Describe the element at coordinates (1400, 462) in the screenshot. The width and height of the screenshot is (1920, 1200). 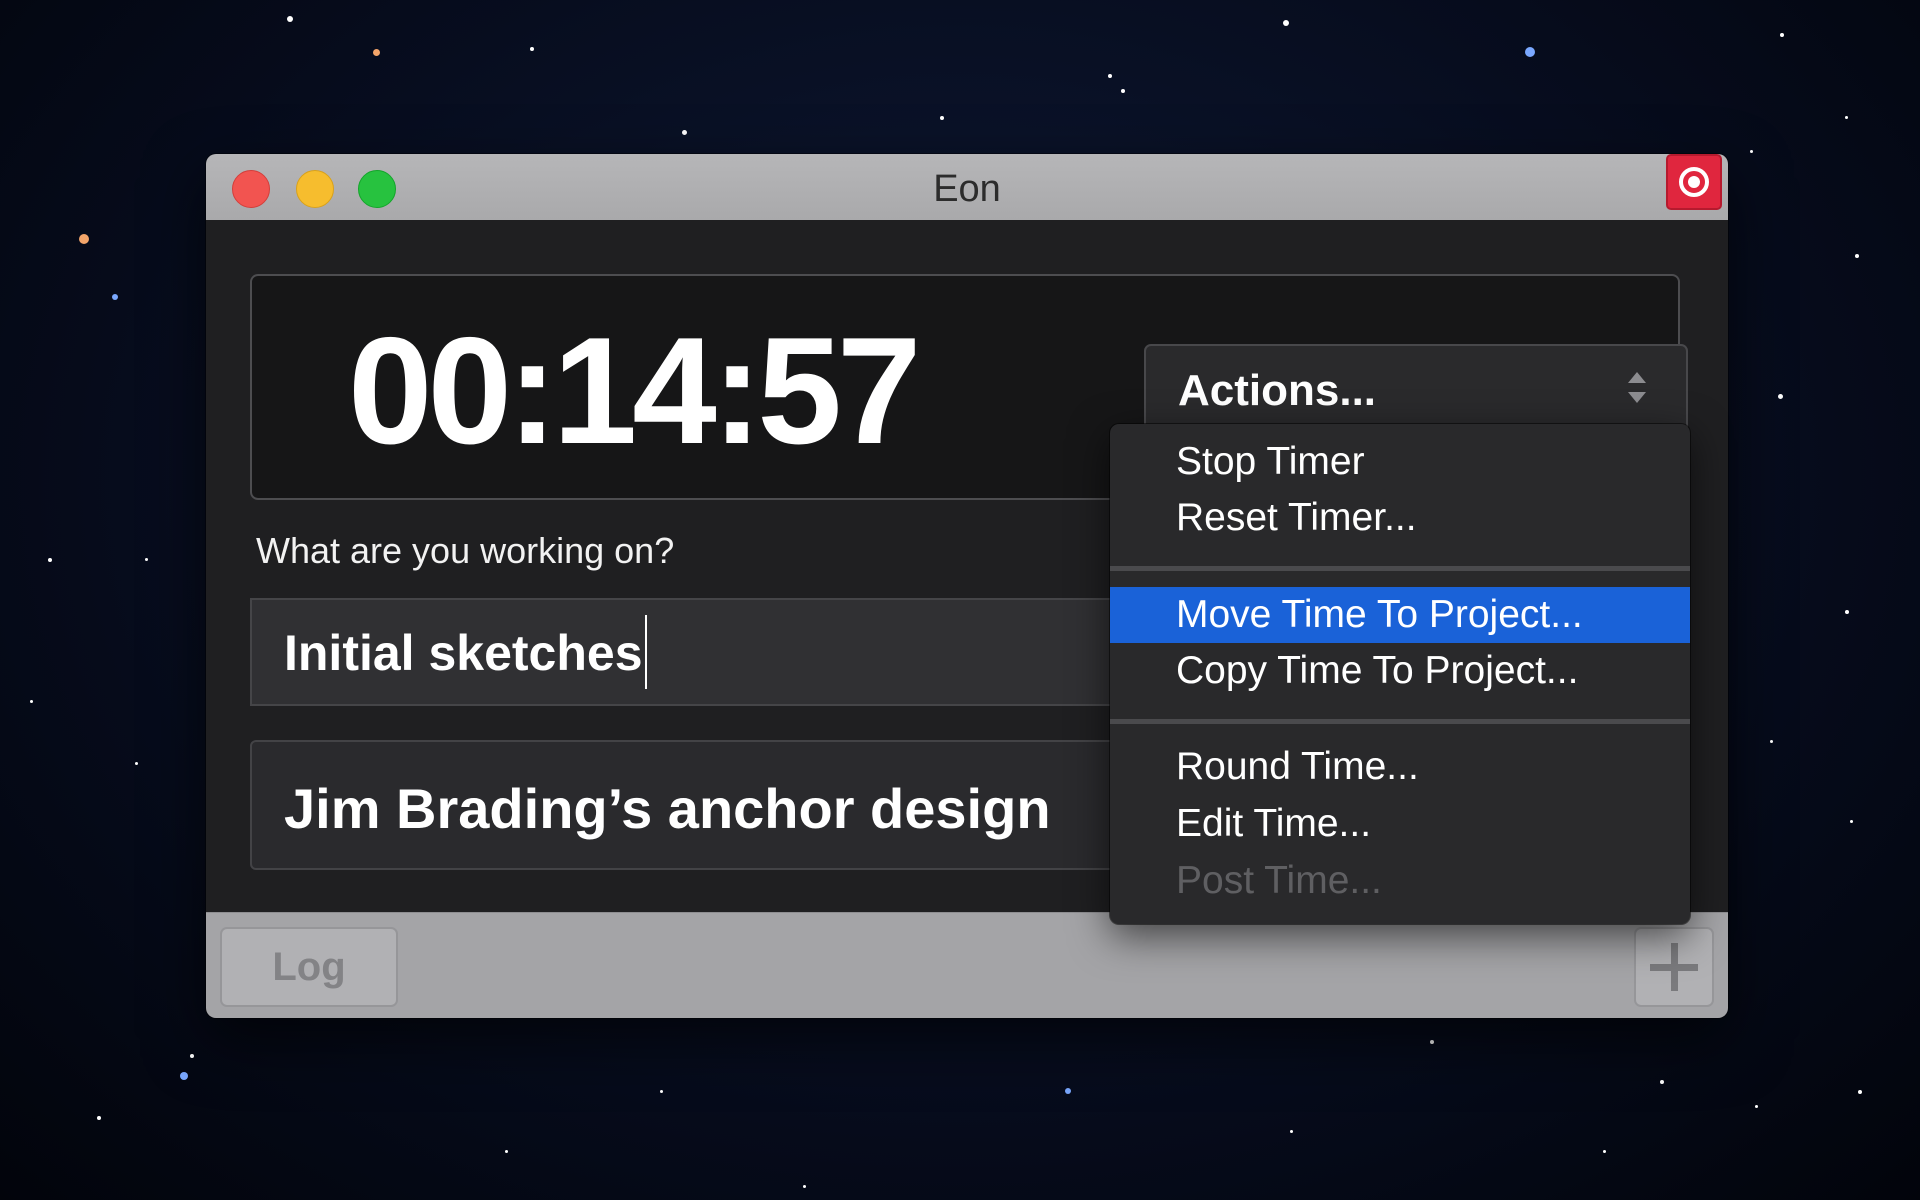
I see `menu-item-stop-timer: Stop Timer` at that location.